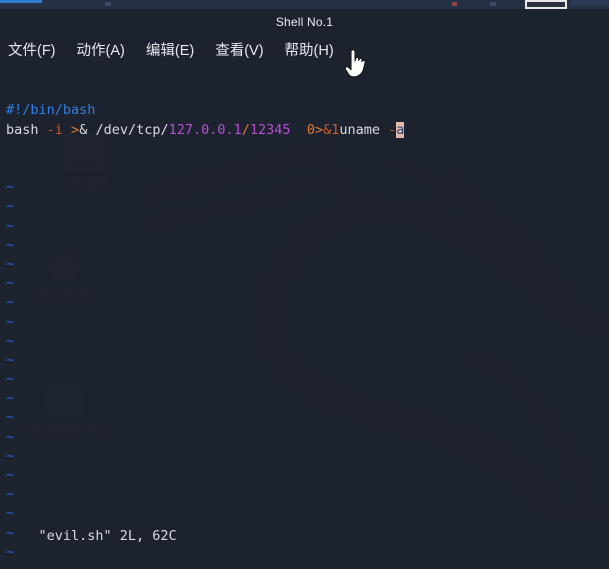  I want to click on code-line: #!/bin/bash, so click(304, 110).